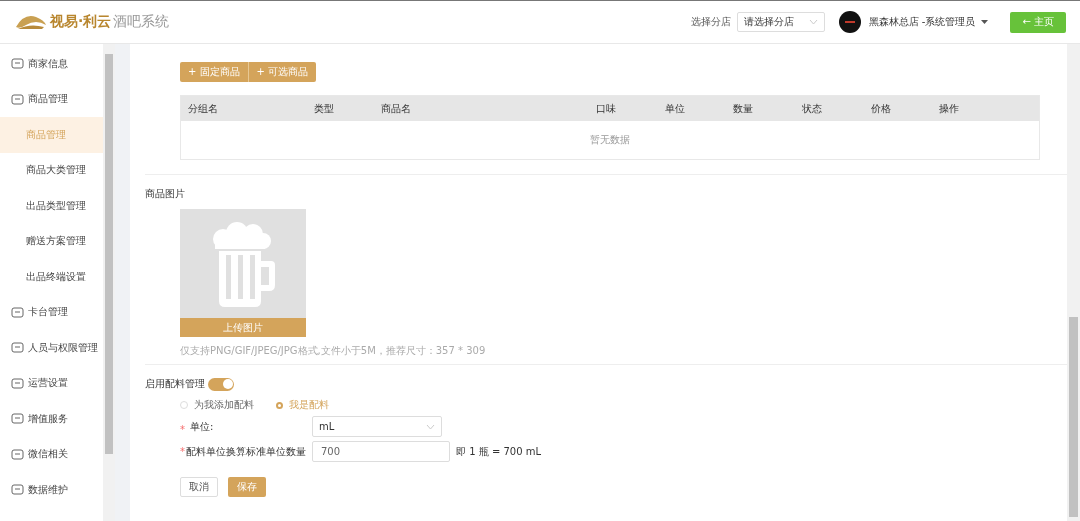 This screenshot has width=1080, height=521. What do you see at coordinates (812, 108) in the screenshot?
I see `column-header: 状态` at bounding box center [812, 108].